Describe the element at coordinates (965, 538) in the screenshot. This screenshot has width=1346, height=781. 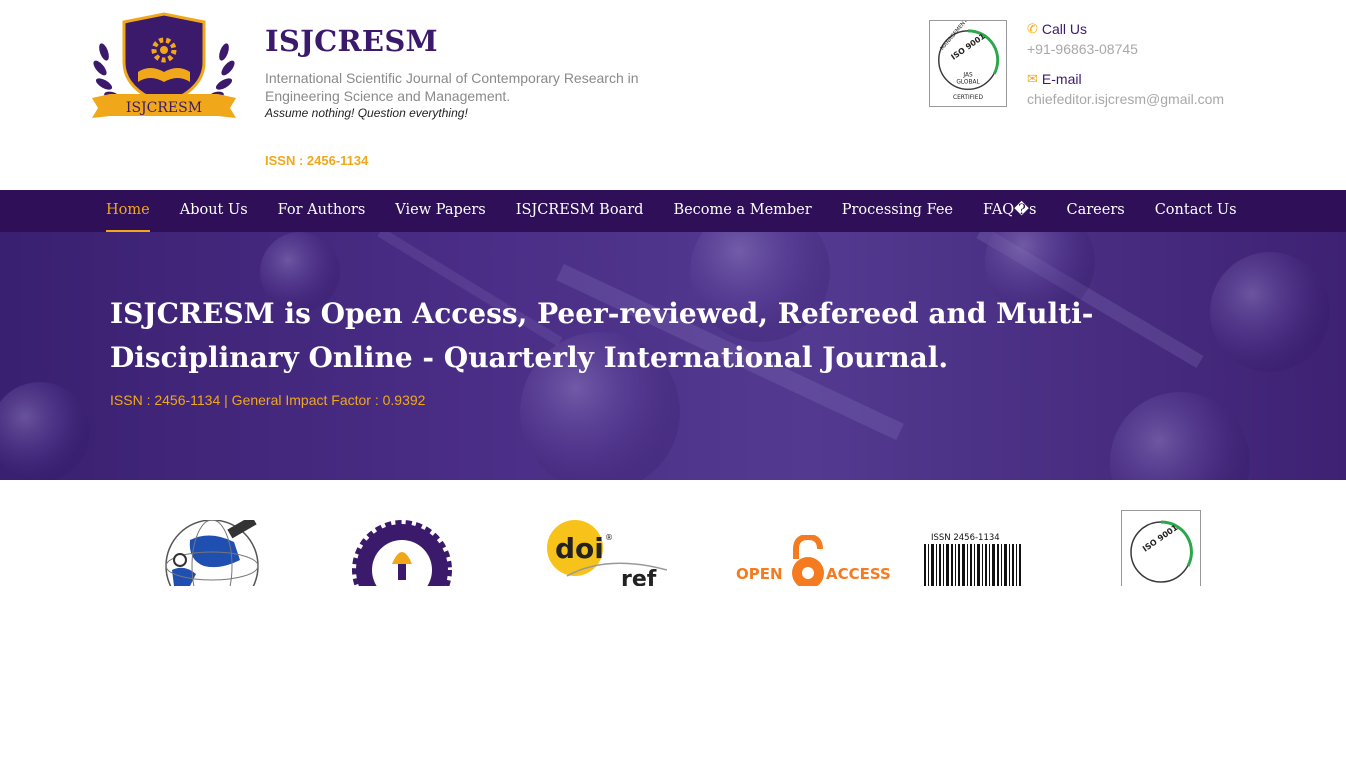
I see `barcode-text: ISSN 2456-1134` at that location.